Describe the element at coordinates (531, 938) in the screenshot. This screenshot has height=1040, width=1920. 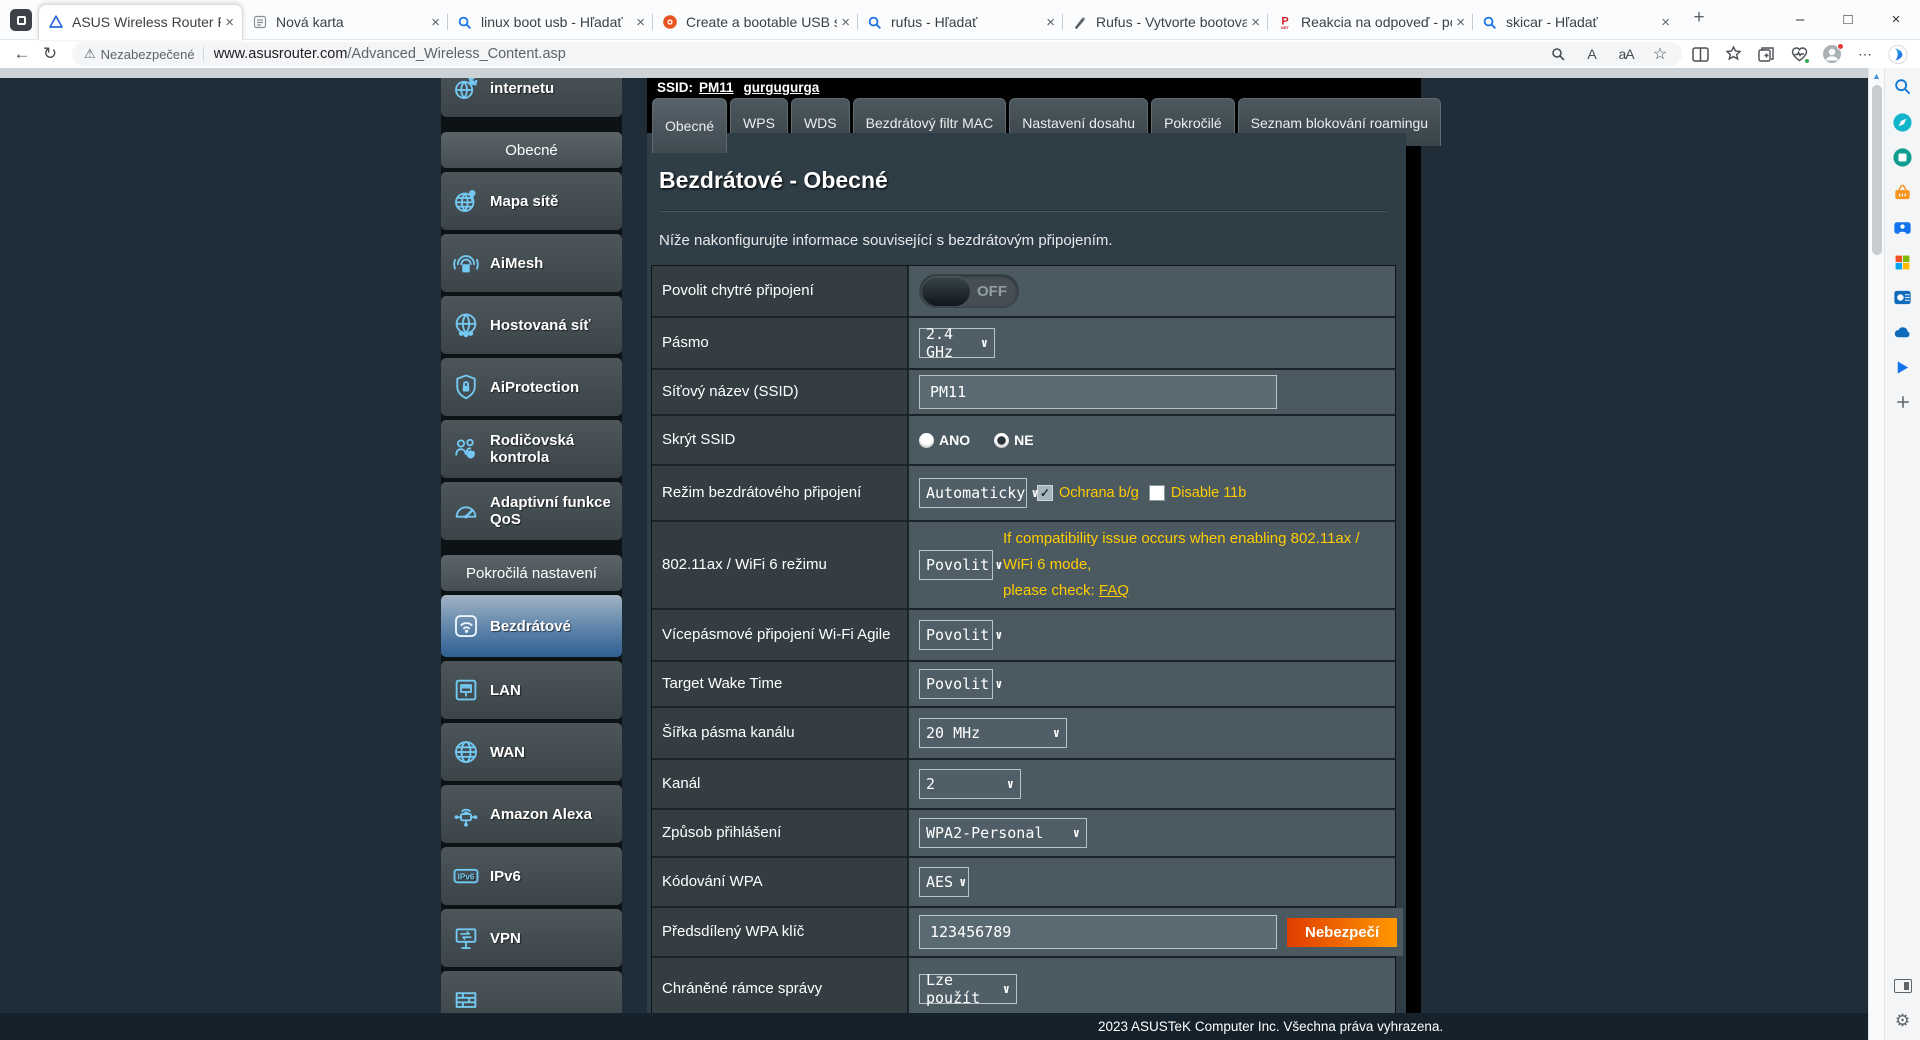
I see `sidebar-item-vpn: VPN` at that location.